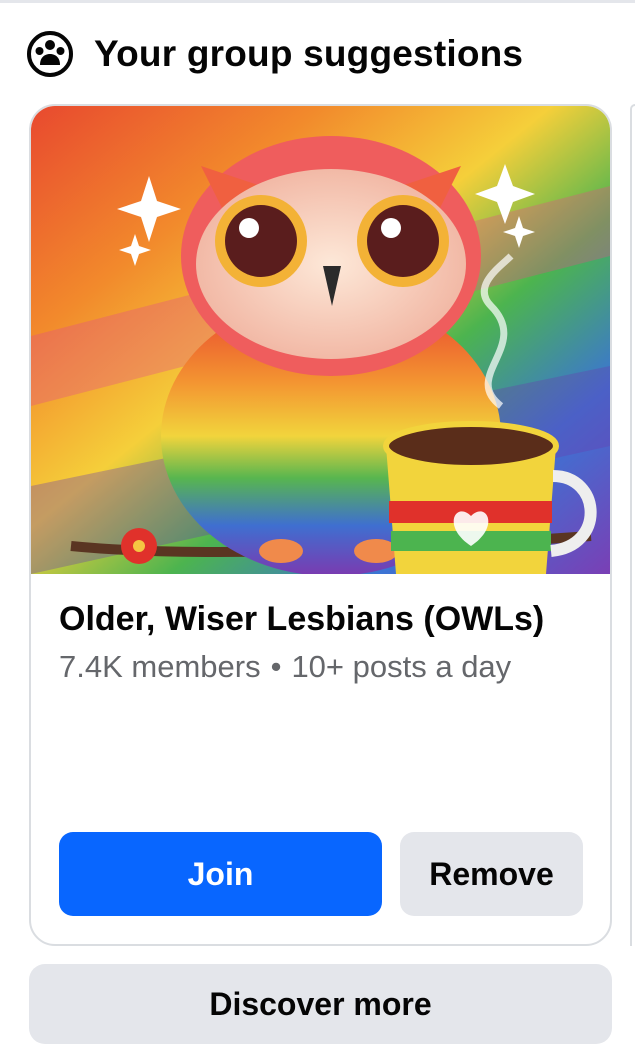 This screenshot has height=1044, width=635. What do you see at coordinates (160, 666) in the screenshot?
I see `member-count: 7.4K members` at bounding box center [160, 666].